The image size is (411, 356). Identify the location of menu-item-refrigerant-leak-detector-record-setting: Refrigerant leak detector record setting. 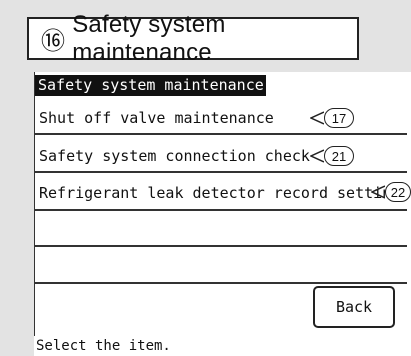
(219, 193).